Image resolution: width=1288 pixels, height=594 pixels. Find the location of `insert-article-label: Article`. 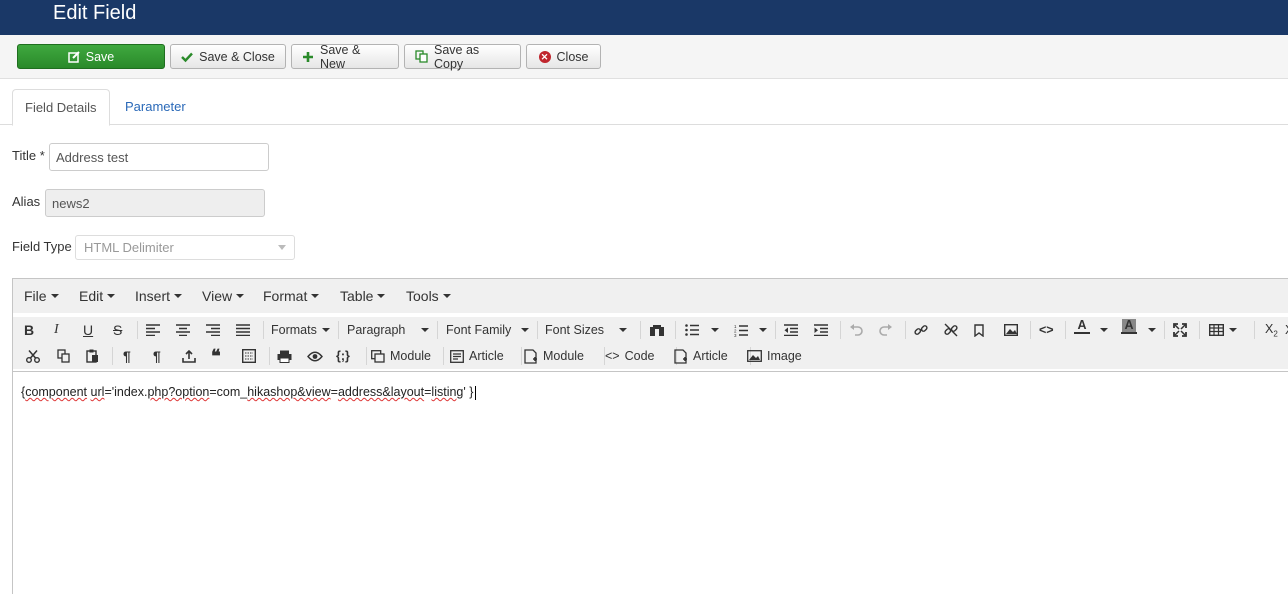

insert-article-label: Article is located at coordinates (486, 356).